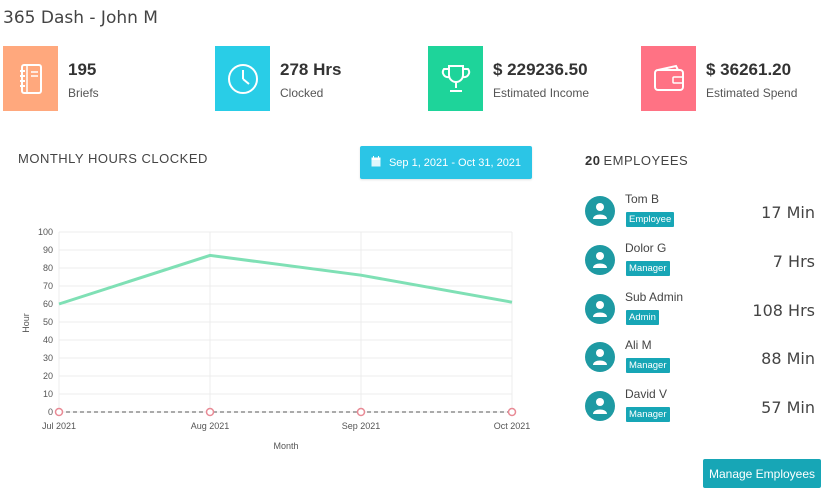  Describe the element at coordinates (788, 212) in the screenshot. I see `employee-time: 17 Min` at that location.